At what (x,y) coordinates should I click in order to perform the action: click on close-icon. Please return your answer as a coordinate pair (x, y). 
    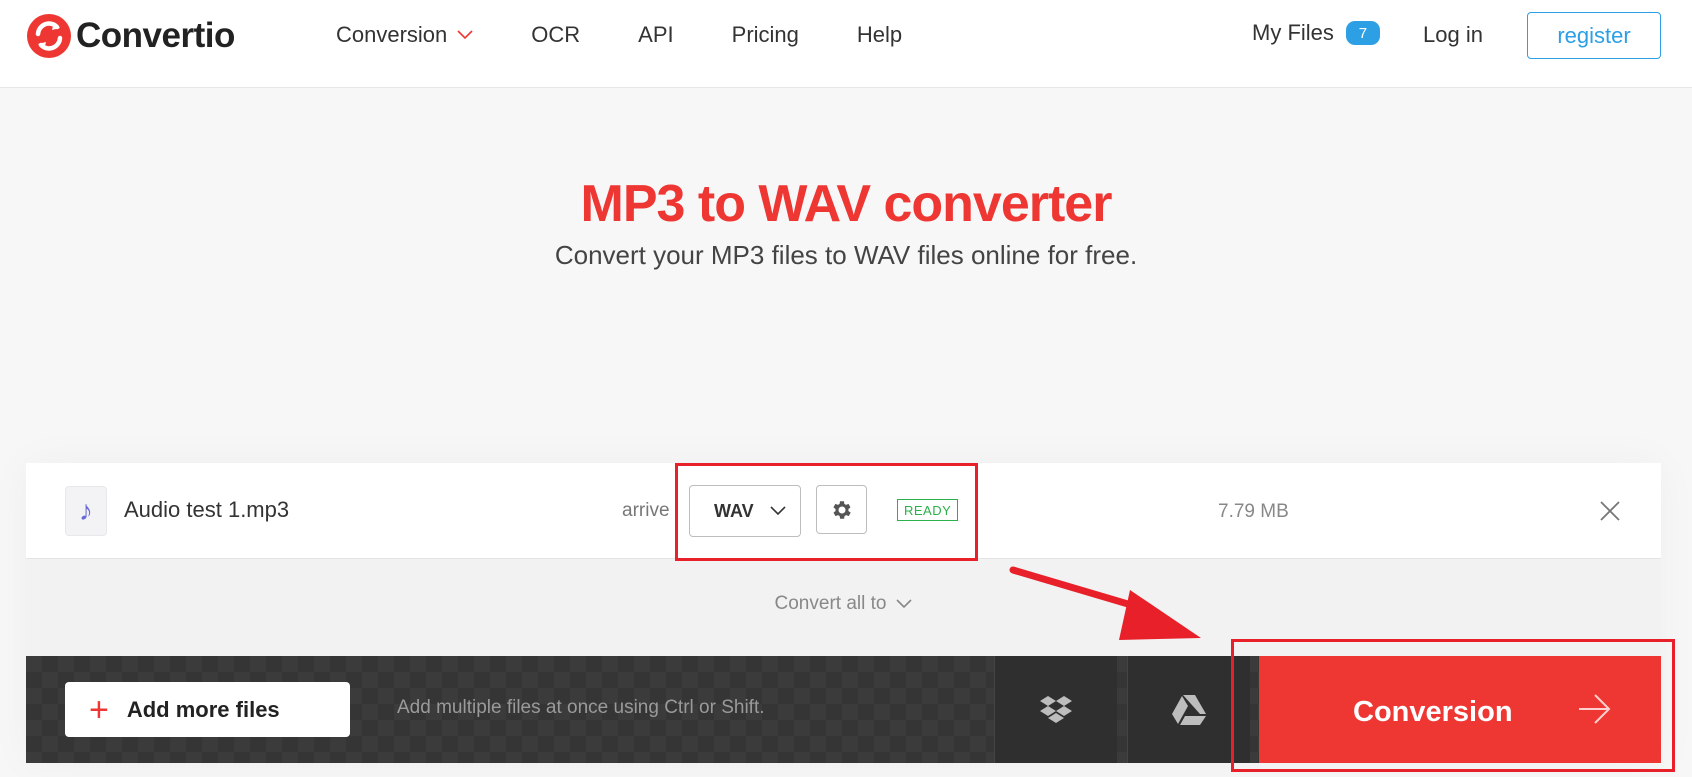
    Looking at the image, I should click on (1610, 511).